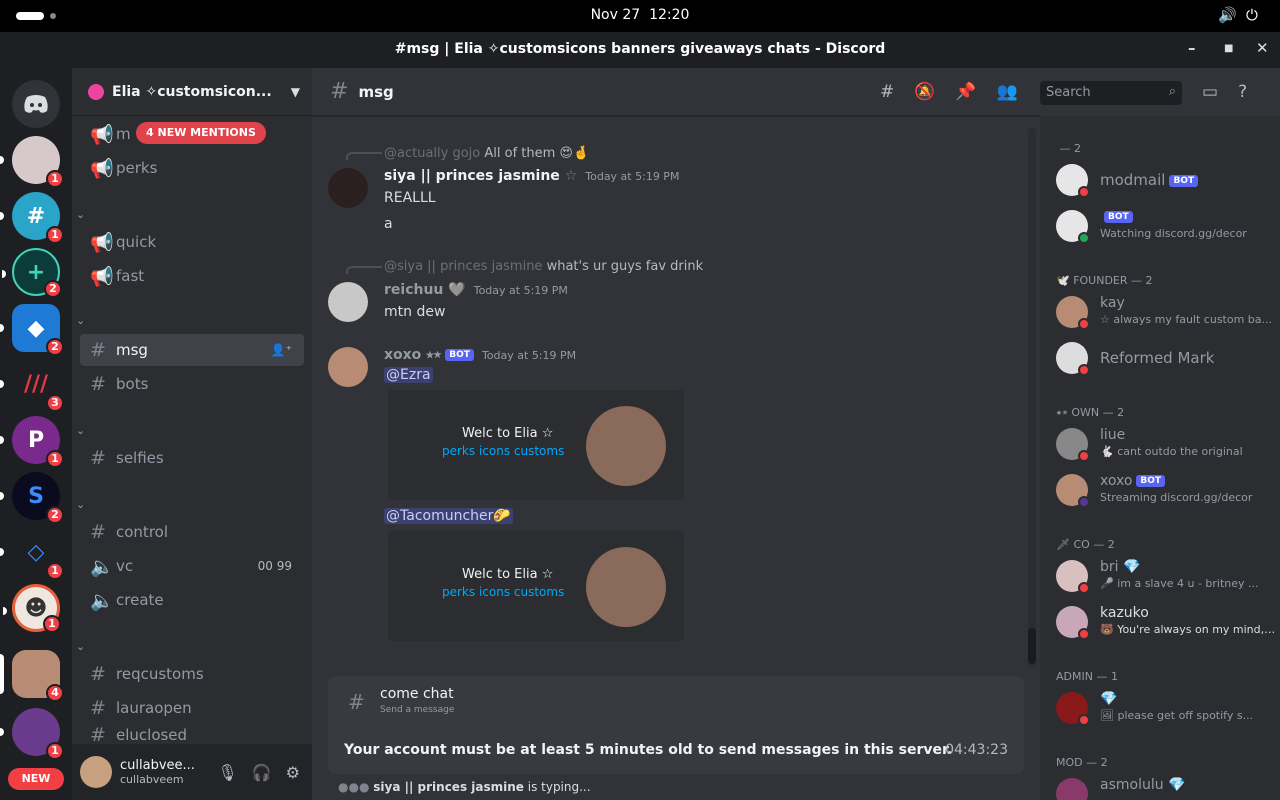 The height and width of the screenshot is (800, 1280). What do you see at coordinates (1032, 646) in the screenshot?
I see `scrollbar-thumb` at bounding box center [1032, 646].